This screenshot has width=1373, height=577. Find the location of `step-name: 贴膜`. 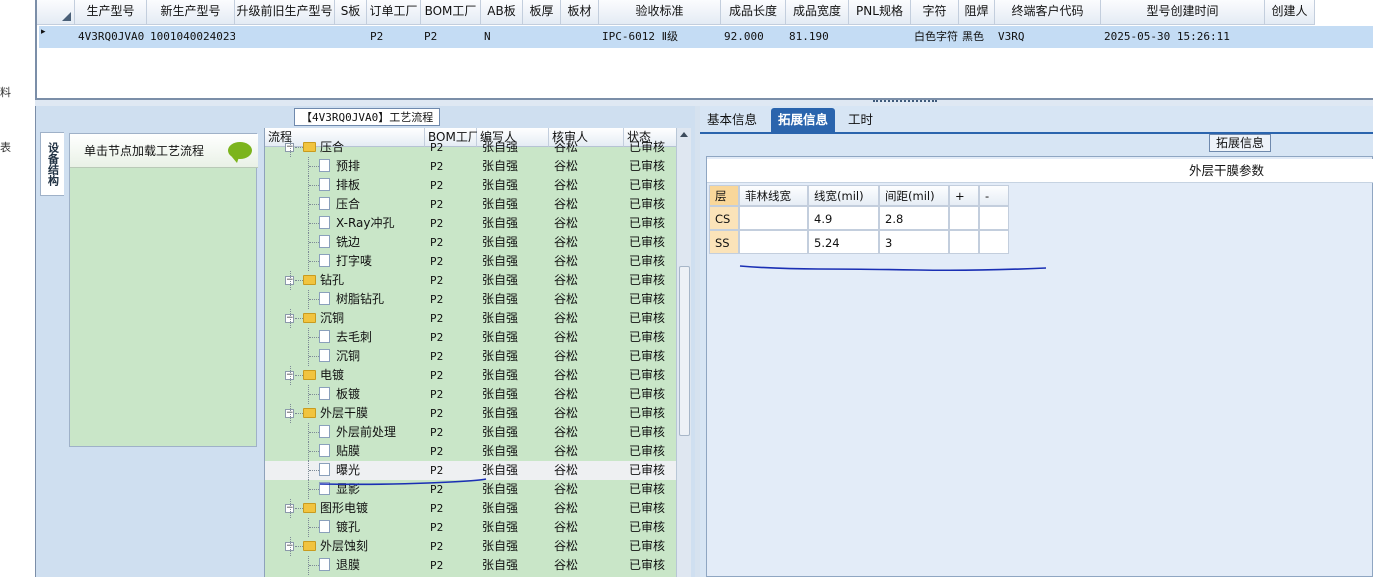

step-name: 贴膜 is located at coordinates (348, 451).